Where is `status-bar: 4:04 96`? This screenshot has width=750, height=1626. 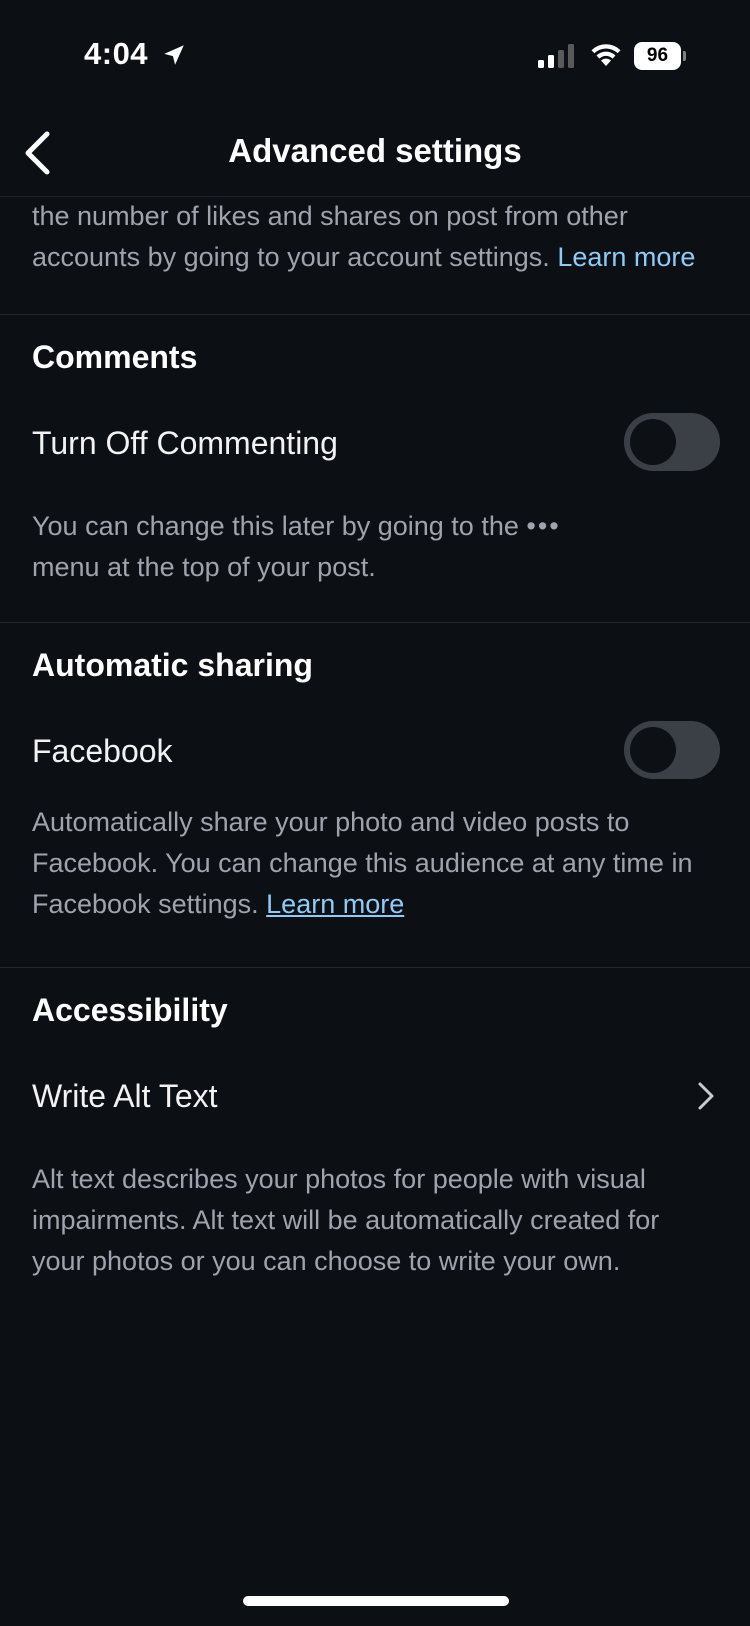
status-bar: 4:04 96 is located at coordinates (375, 55).